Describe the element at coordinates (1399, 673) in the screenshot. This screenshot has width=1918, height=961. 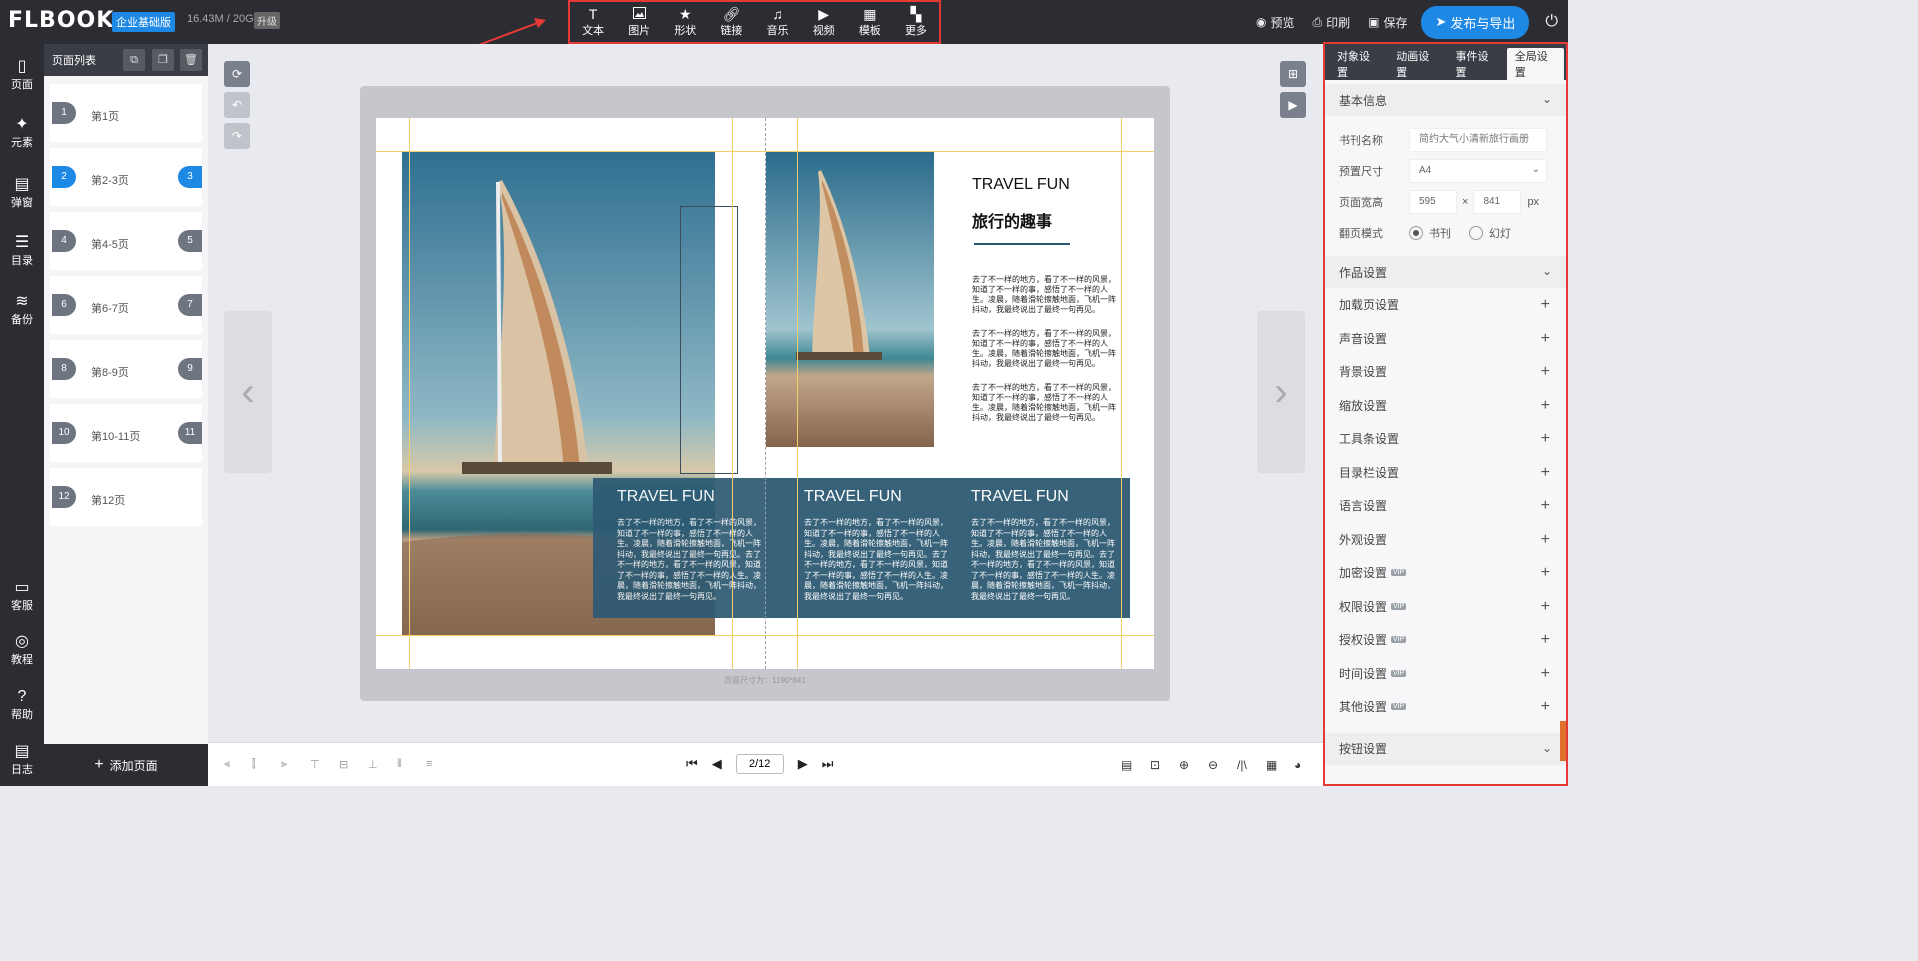
I see `vip-badge: VIP` at that location.